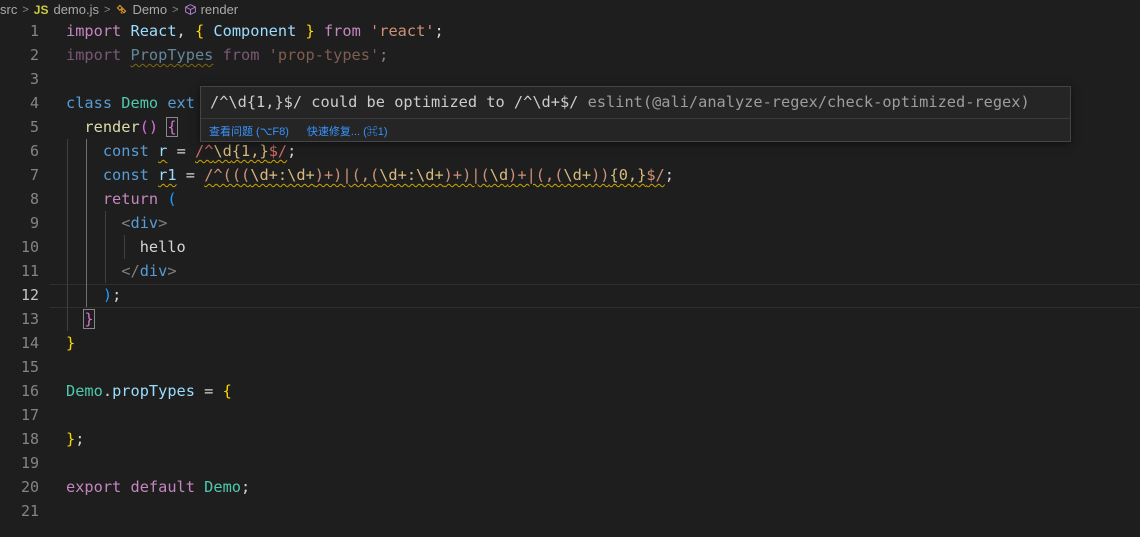  I want to click on token: ,, so click(181, 31).